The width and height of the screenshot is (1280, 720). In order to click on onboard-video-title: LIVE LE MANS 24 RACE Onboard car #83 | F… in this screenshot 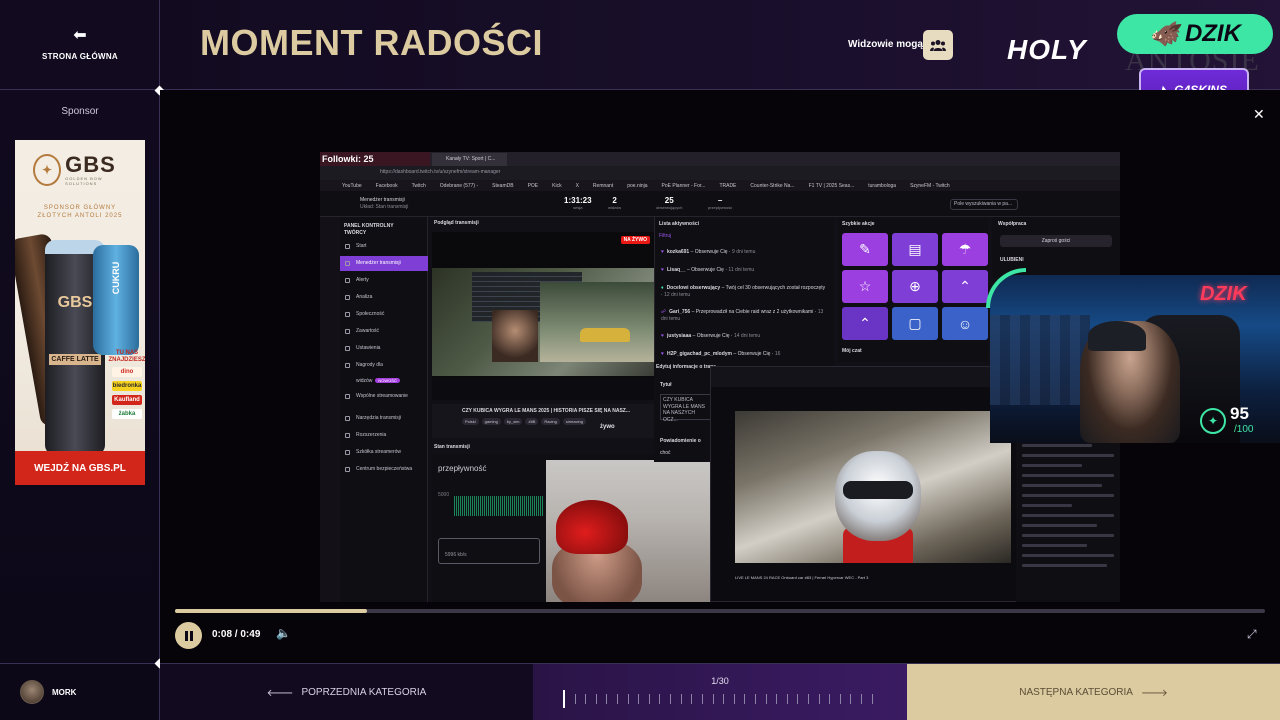, I will do `click(802, 577)`.